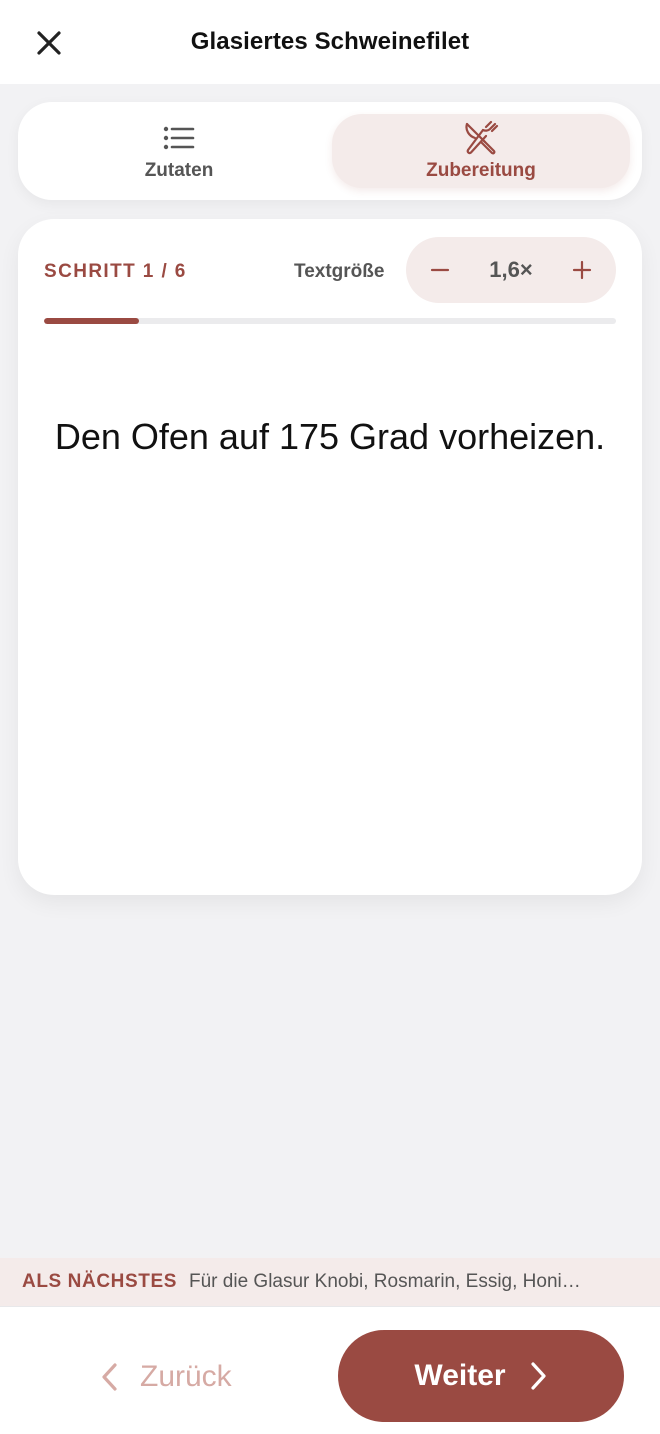 This screenshot has height=1434, width=660. I want to click on header-bar: Glasiertes Schweinefilet, so click(330, 42).